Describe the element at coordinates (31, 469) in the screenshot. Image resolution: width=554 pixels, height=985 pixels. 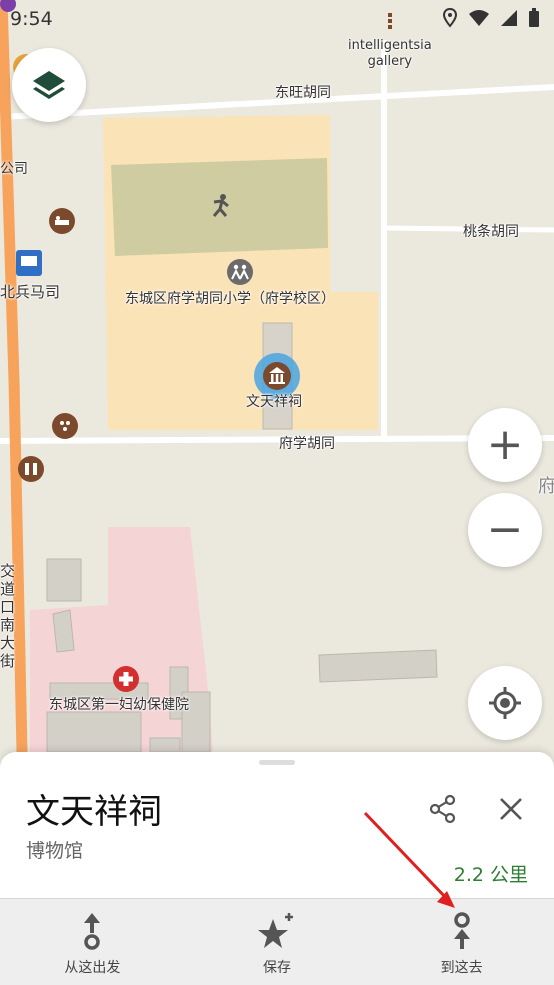
I see `toilets-icon` at that location.